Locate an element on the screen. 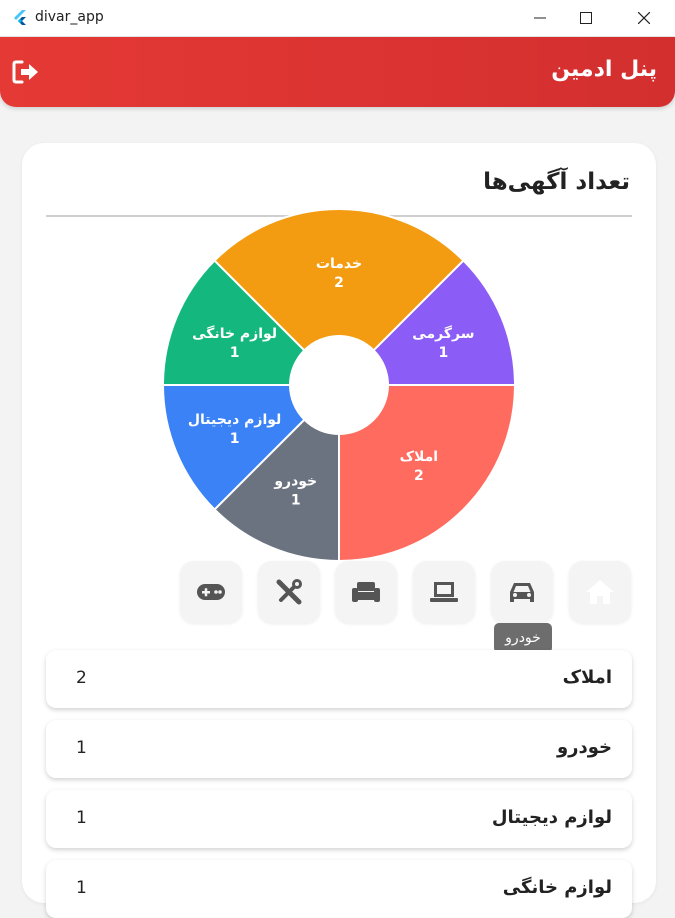  laptop-icon is located at coordinates (444, 592).